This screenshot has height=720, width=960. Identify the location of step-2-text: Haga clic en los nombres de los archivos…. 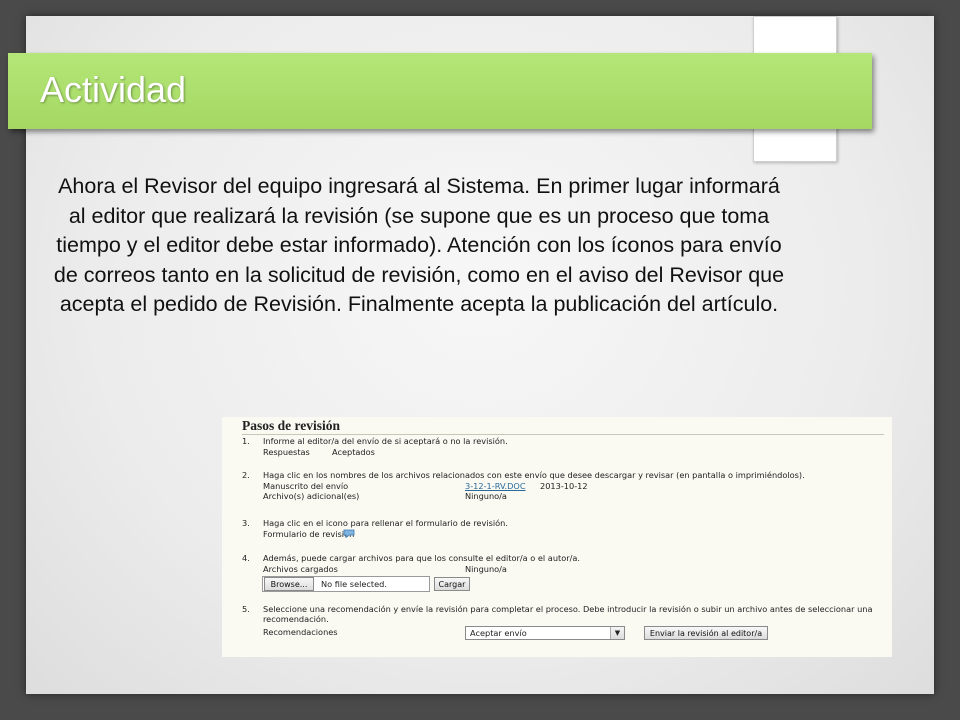
(534, 475).